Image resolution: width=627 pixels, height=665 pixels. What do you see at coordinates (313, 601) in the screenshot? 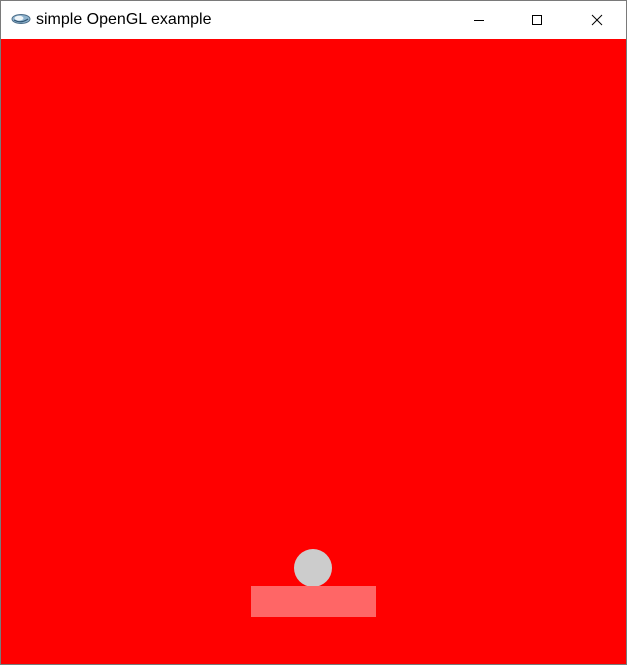
I see `paddle` at bounding box center [313, 601].